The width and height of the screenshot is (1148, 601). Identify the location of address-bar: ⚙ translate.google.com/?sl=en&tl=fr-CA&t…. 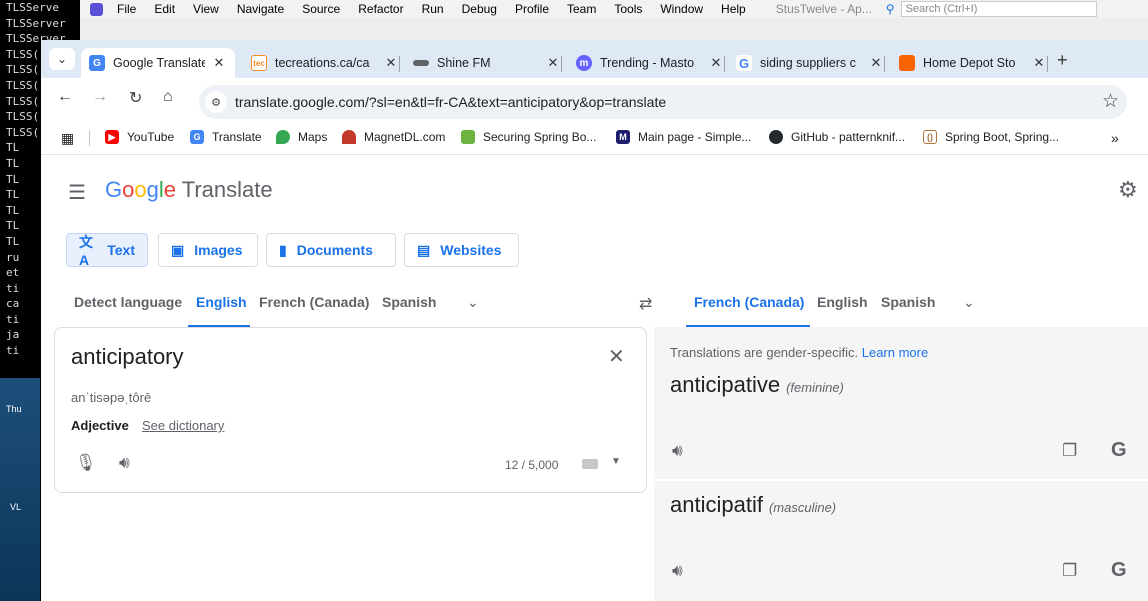
(663, 102).